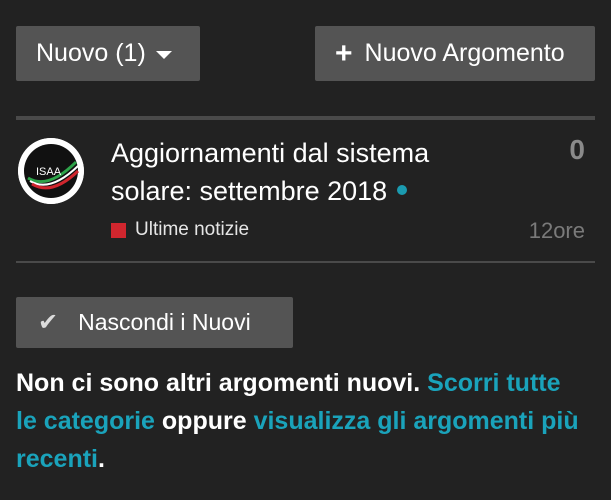  What do you see at coordinates (101, 459) in the screenshot?
I see `footer-text-3: .` at bounding box center [101, 459].